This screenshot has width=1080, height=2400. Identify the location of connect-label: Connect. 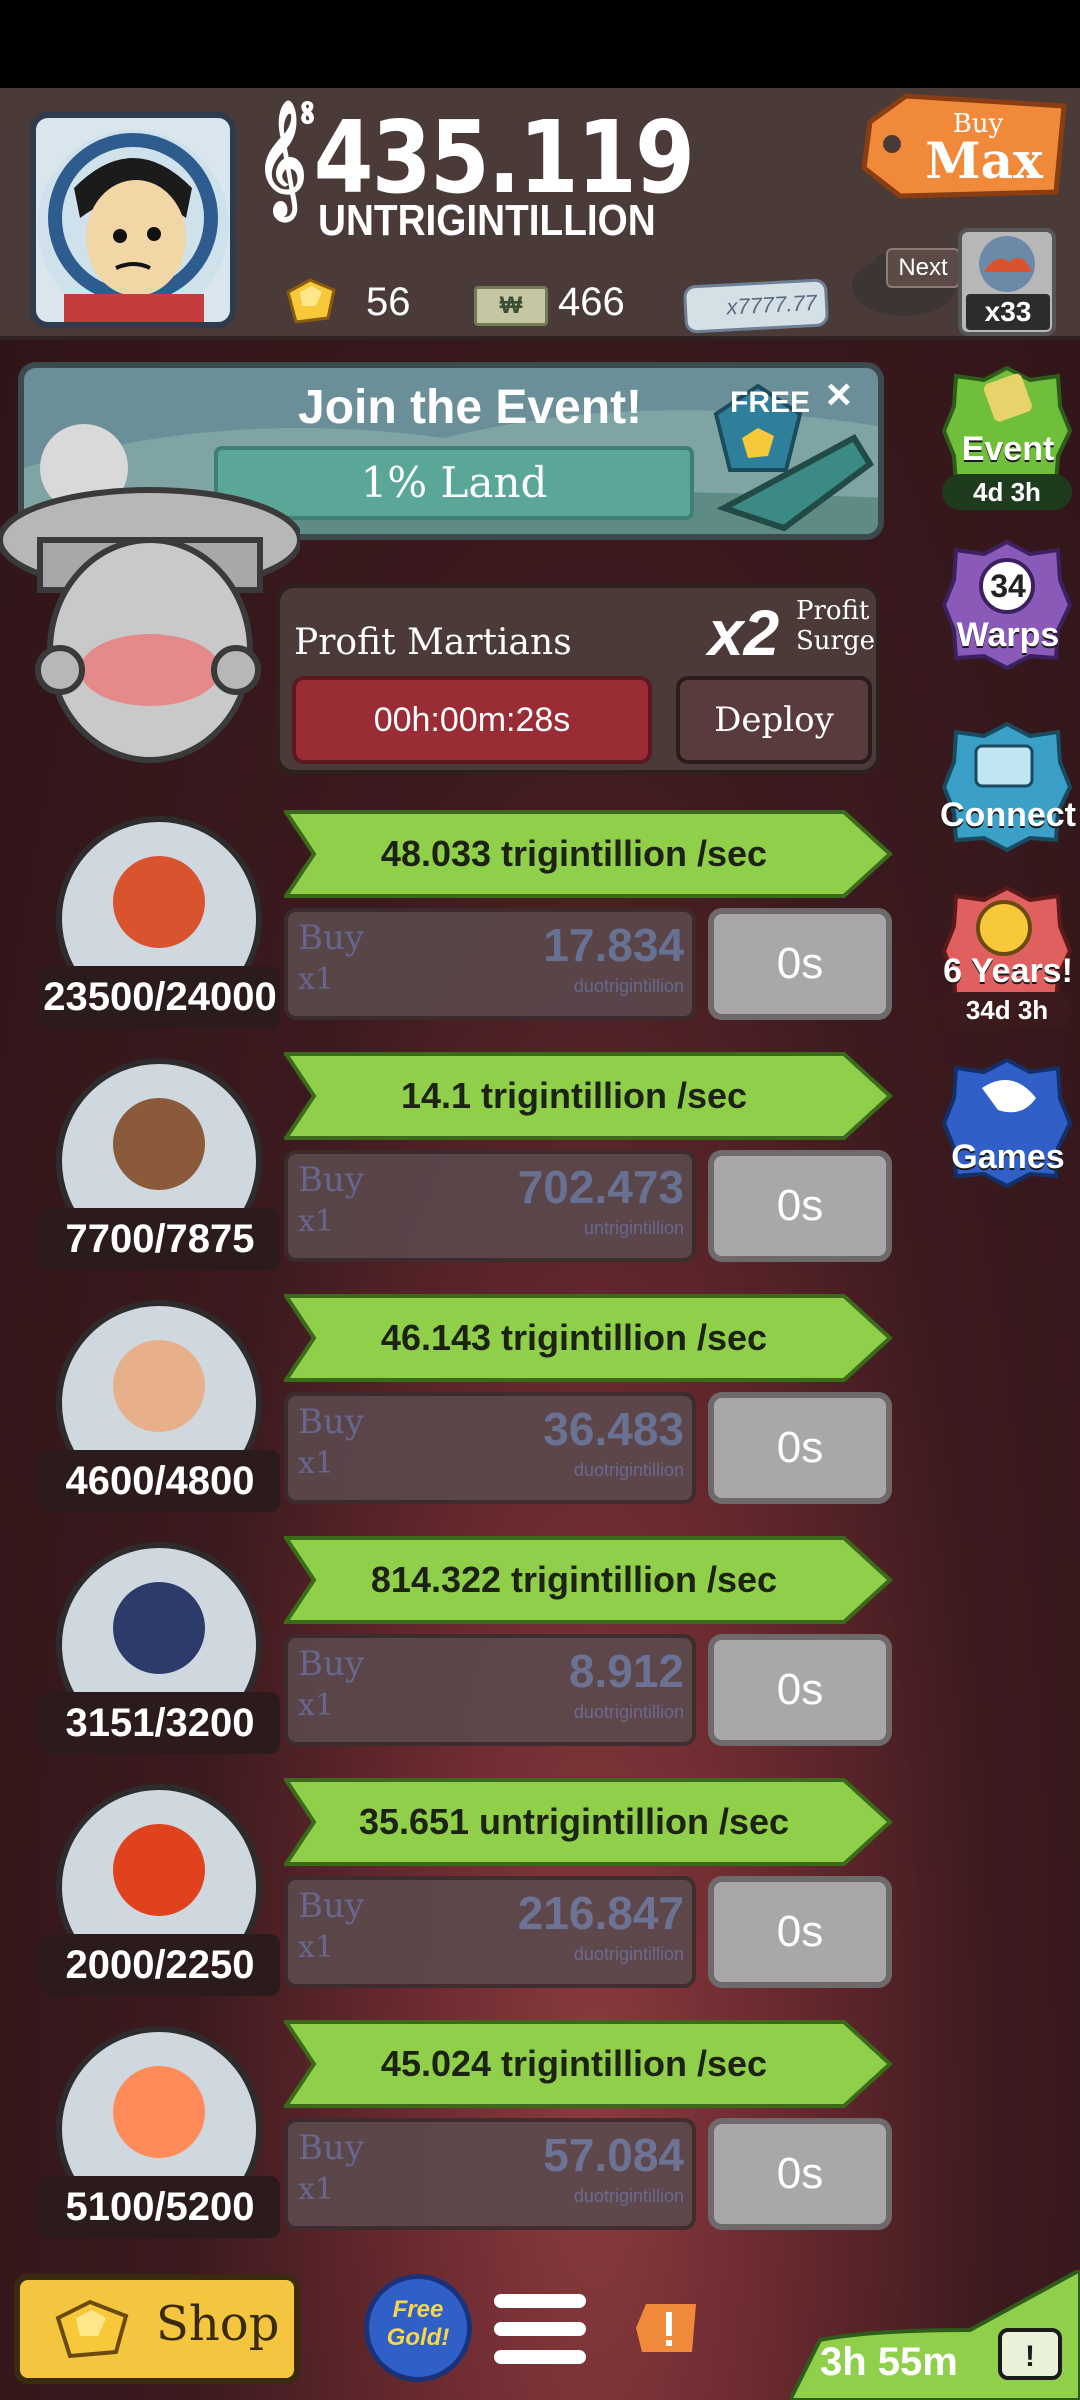
(1008, 815).